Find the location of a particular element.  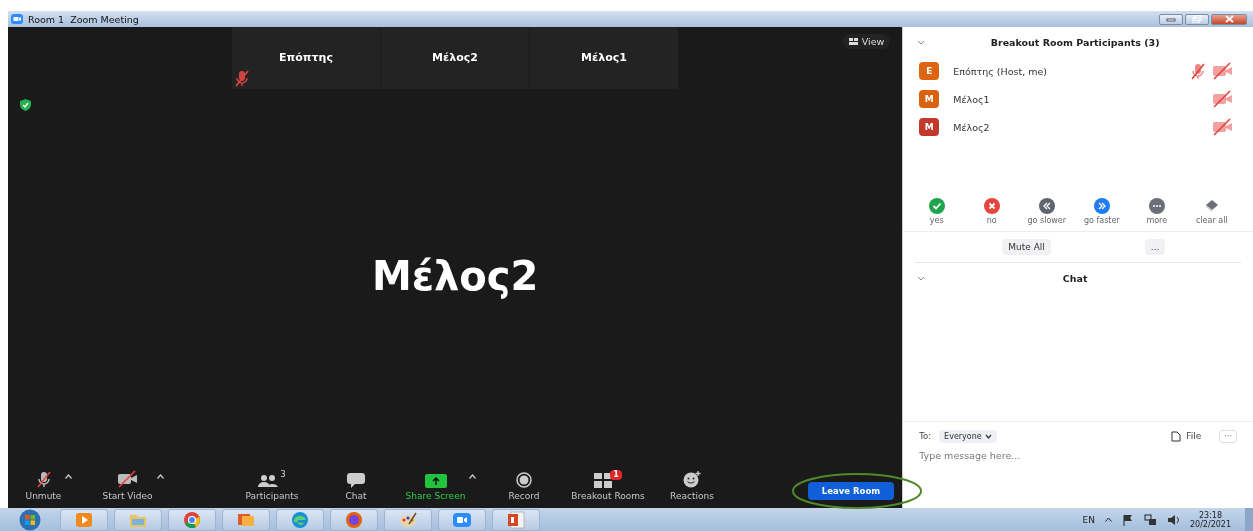

participant-name: Επόπτης is located at coordinates (306, 58).